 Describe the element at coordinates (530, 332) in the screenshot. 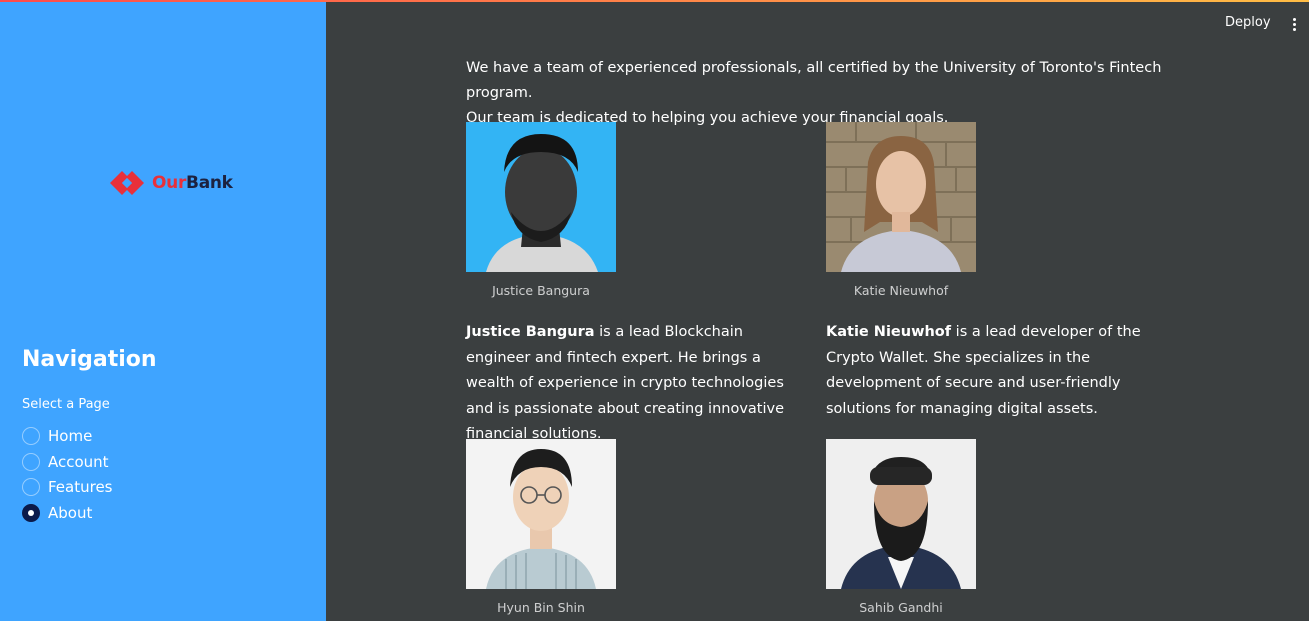

I see `bio-name-justice-bangura: Justice Bangura` at that location.